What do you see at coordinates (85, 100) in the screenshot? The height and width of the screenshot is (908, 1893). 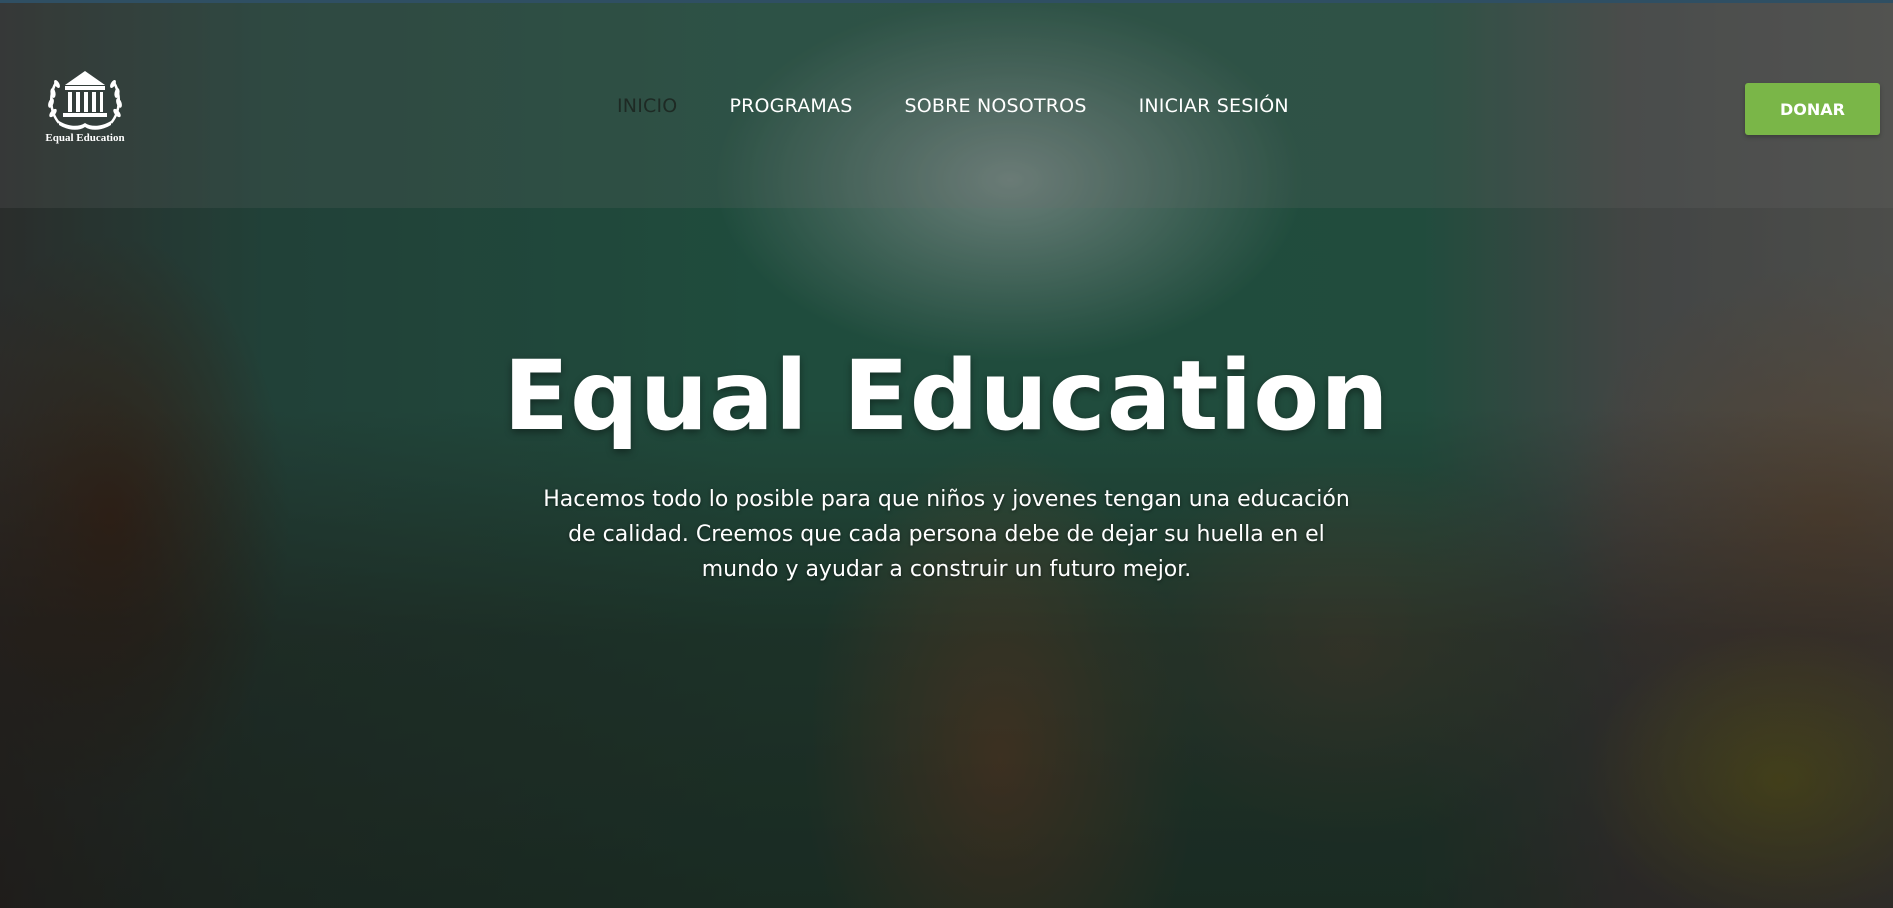 I see `laurel-temple-icon` at bounding box center [85, 100].